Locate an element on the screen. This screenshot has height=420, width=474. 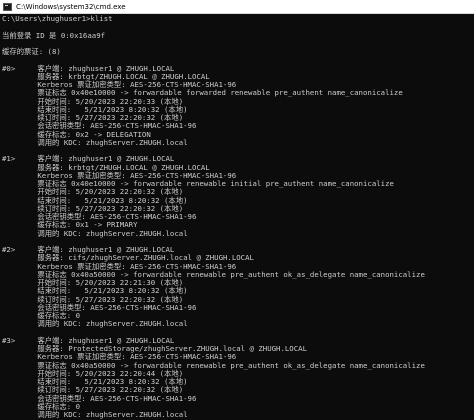
console-icon is located at coordinates (7, 6).